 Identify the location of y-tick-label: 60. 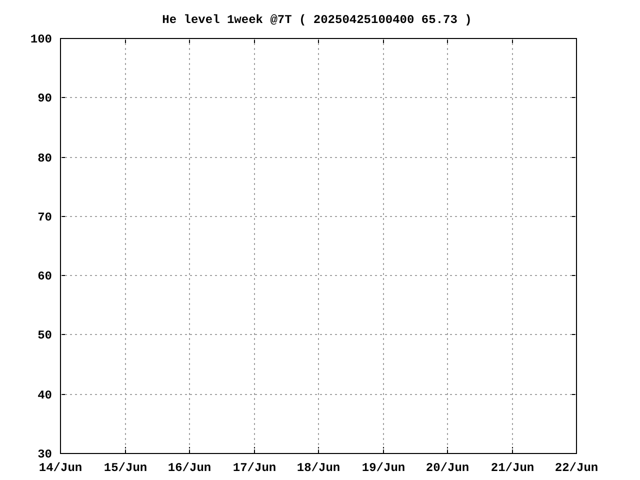
(45, 277).